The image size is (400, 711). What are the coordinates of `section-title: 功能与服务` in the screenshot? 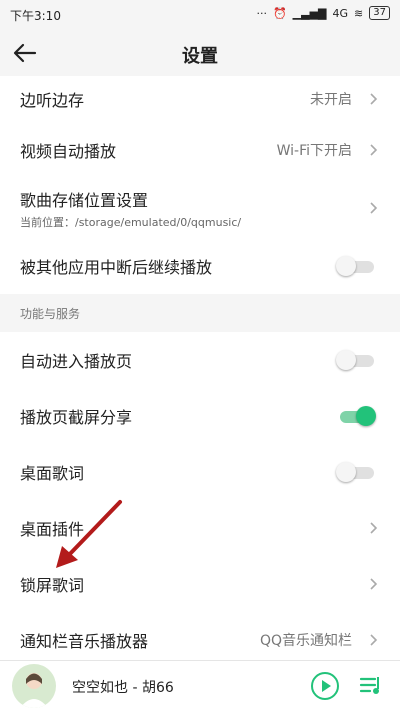 It's located at (50, 313).